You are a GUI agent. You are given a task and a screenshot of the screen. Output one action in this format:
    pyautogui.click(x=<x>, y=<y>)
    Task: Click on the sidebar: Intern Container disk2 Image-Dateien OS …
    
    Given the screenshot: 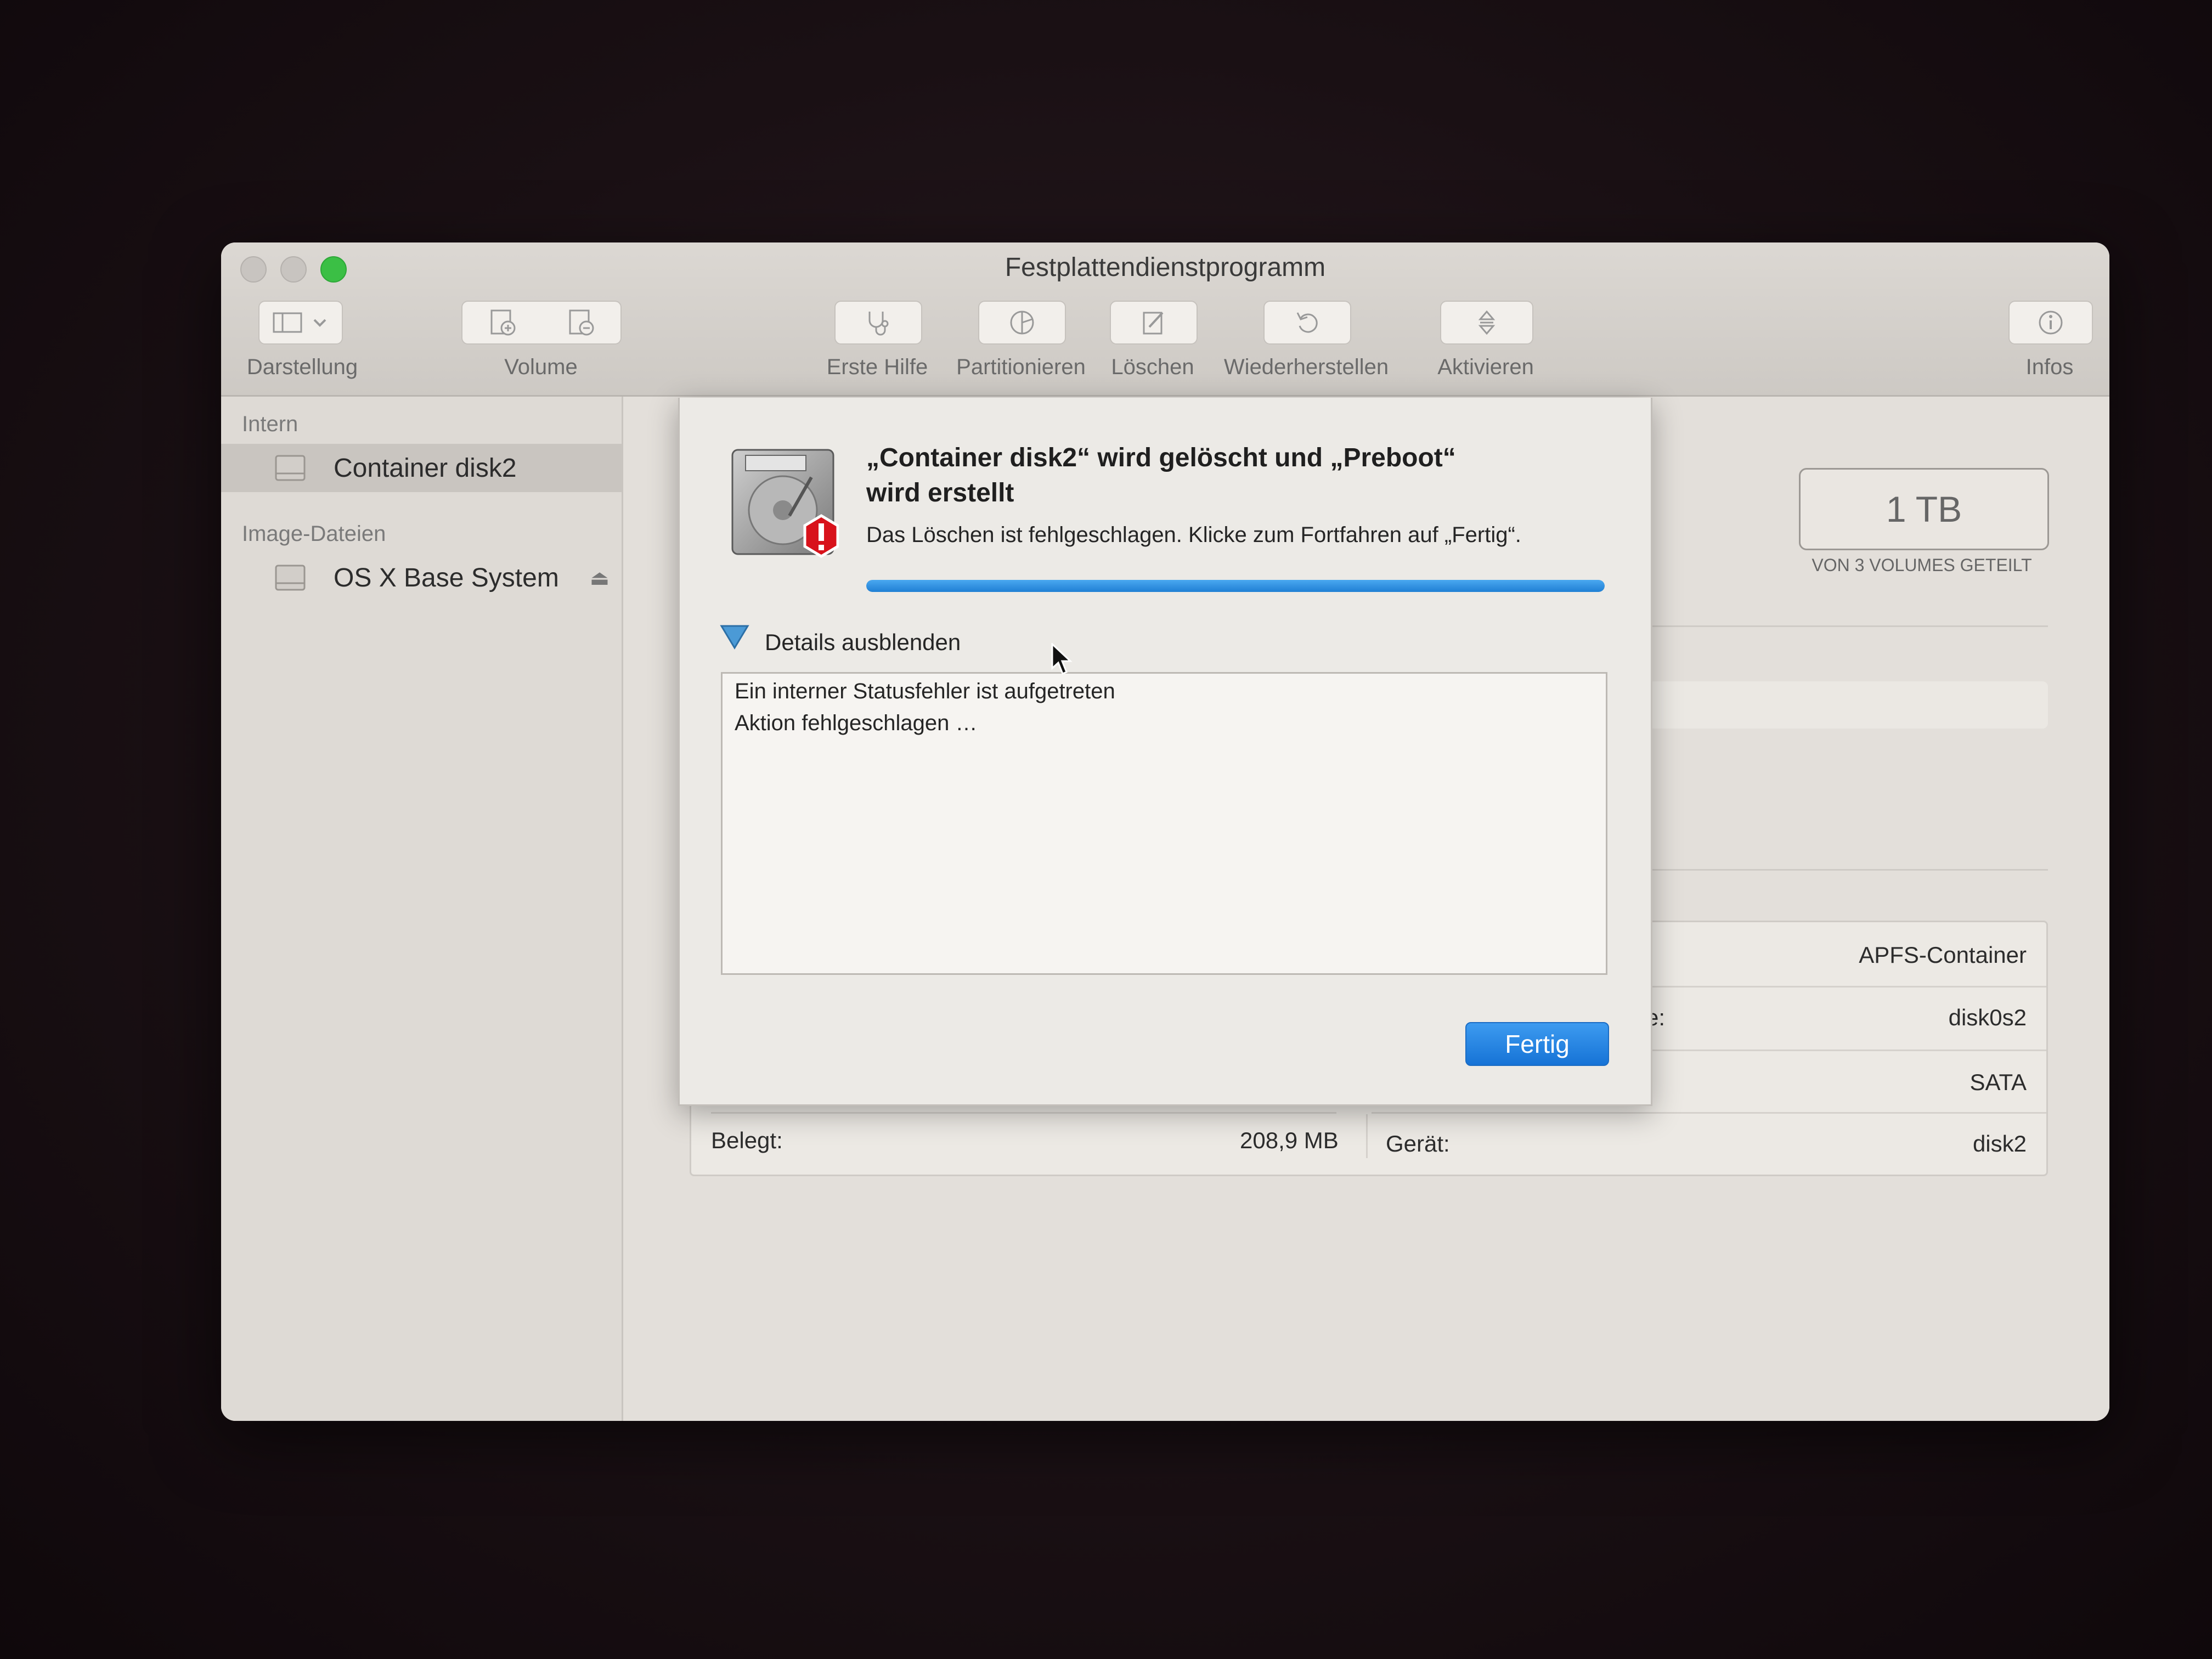 What is the action you would take?
    pyautogui.click(x=422, y=909)
    